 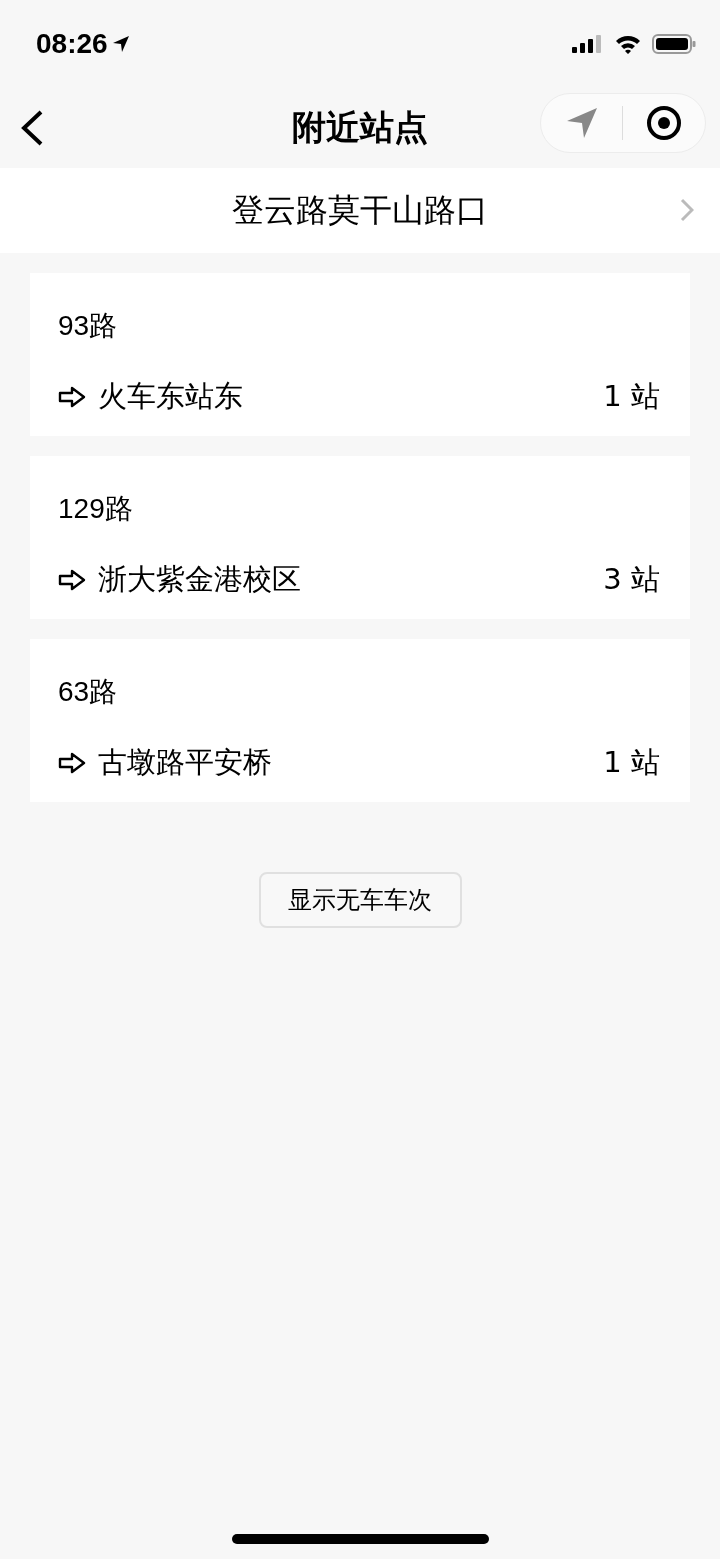 I want to click on route-card: 63路 古墩路平安桥 1 站, so click(x=360, y=720).